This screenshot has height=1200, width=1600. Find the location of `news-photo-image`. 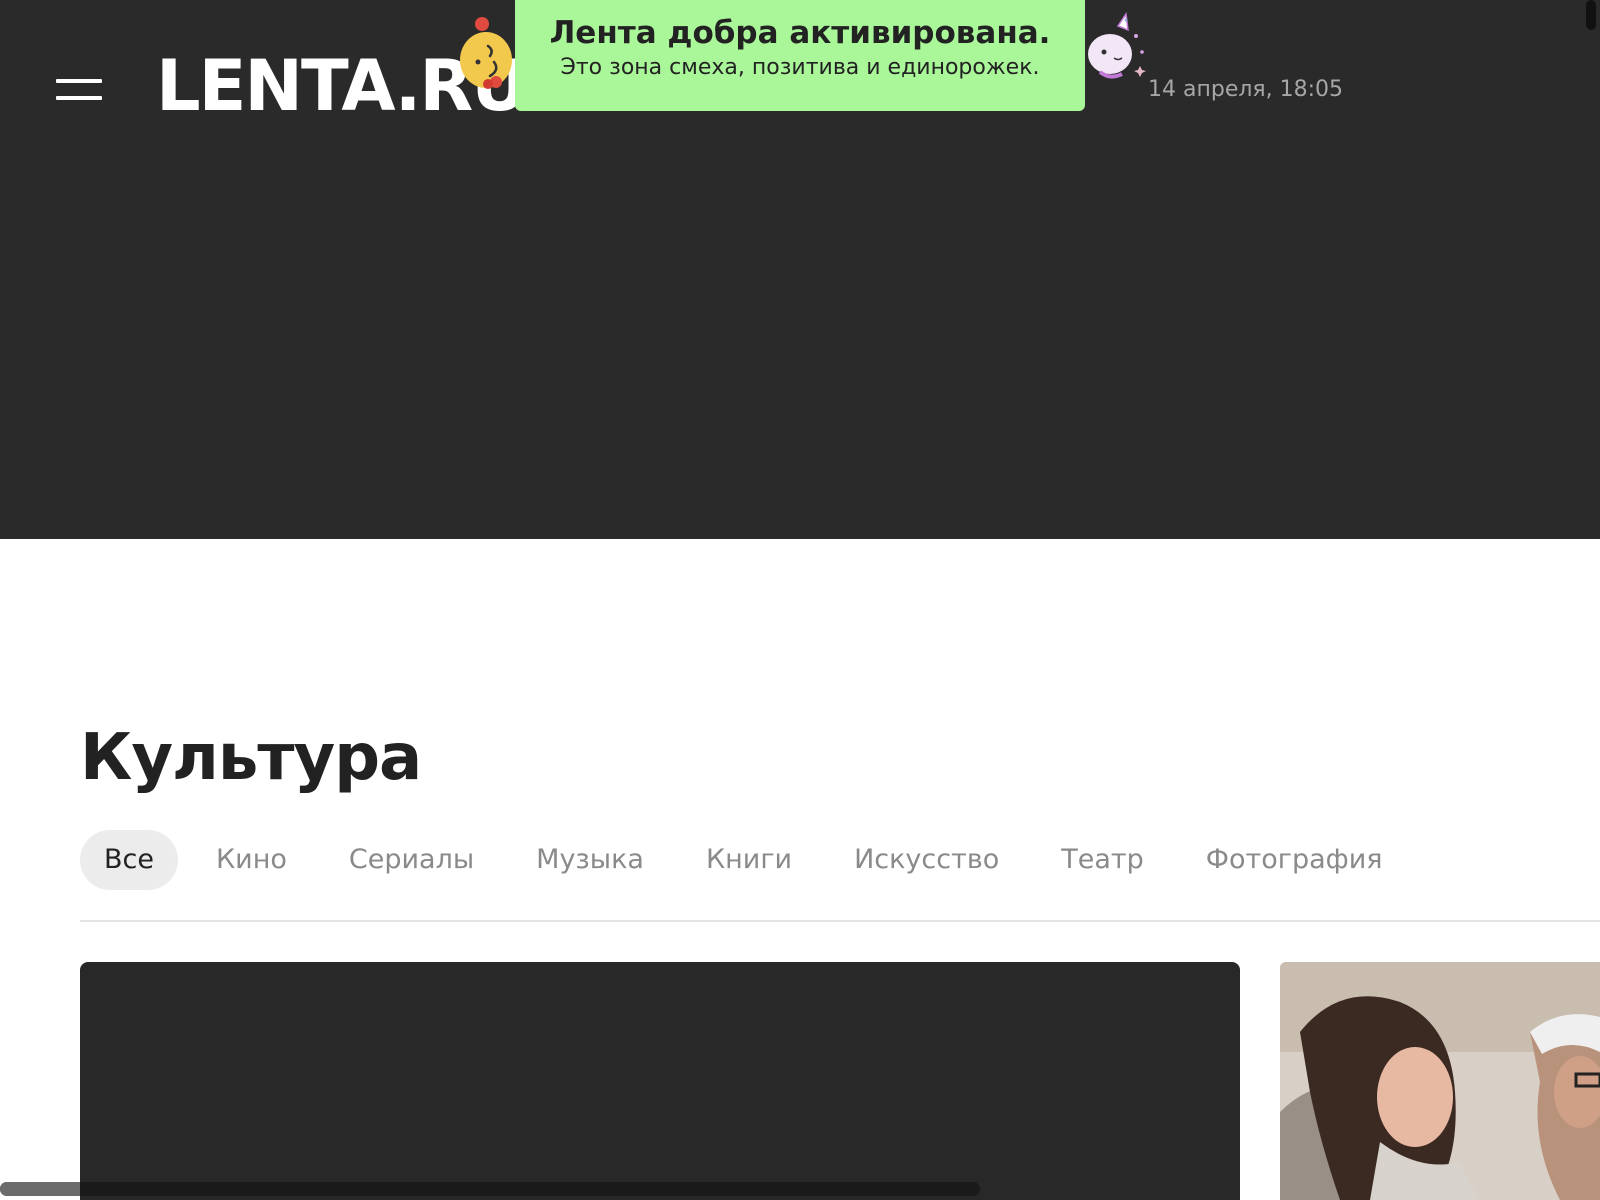

news-photo-image is located at coordinates (1440, 1081).